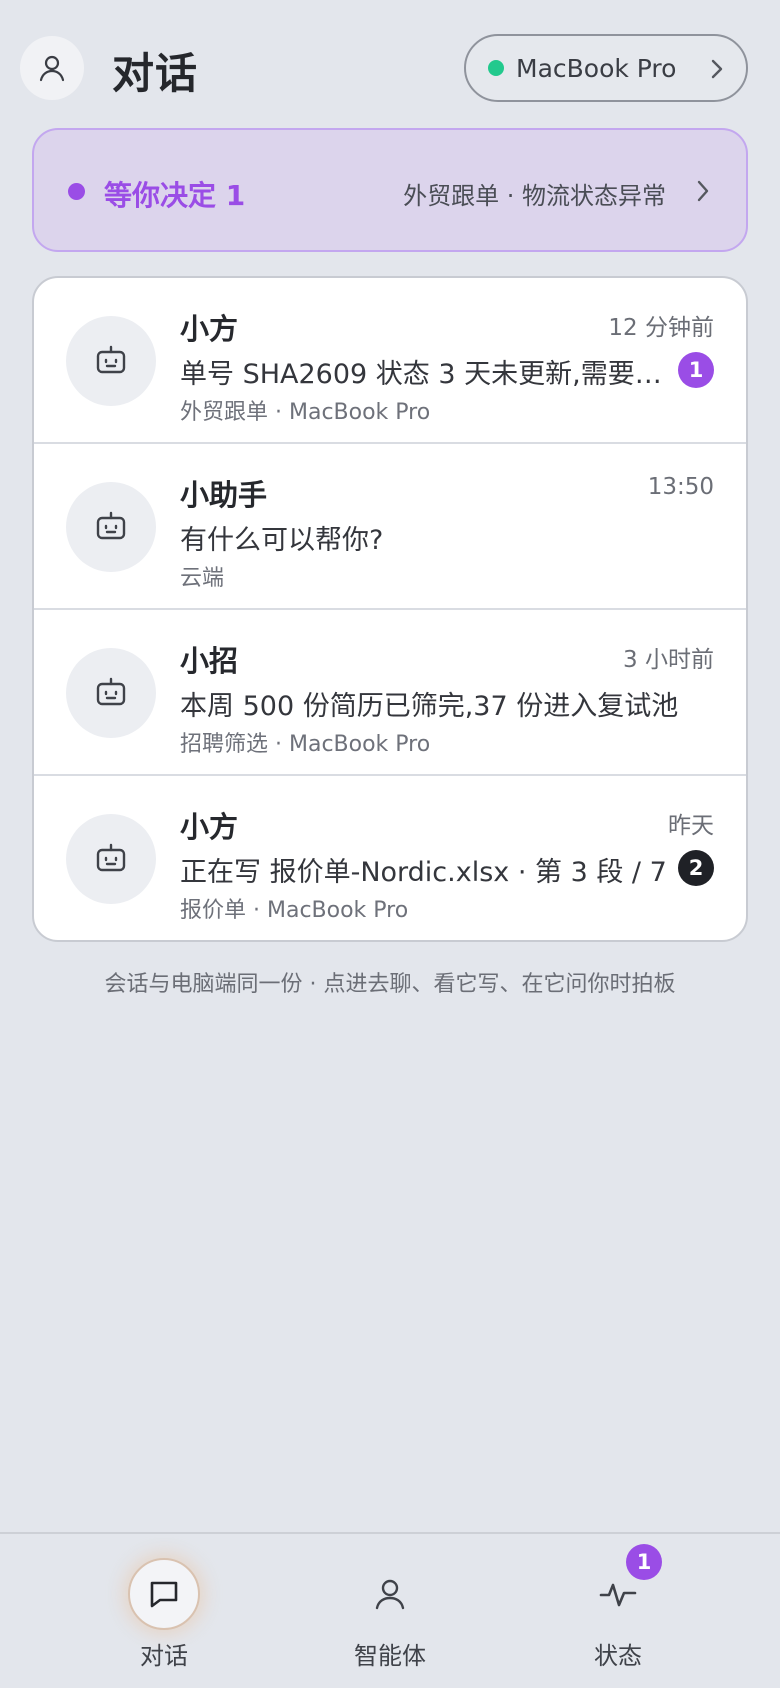 The width and height of the screenshot is (780, 1688). Describe the element at coordinates (305, 744) in the screenshot. I see `conversation-meta: 招聘筛选 · MacBook Pro` at that location.